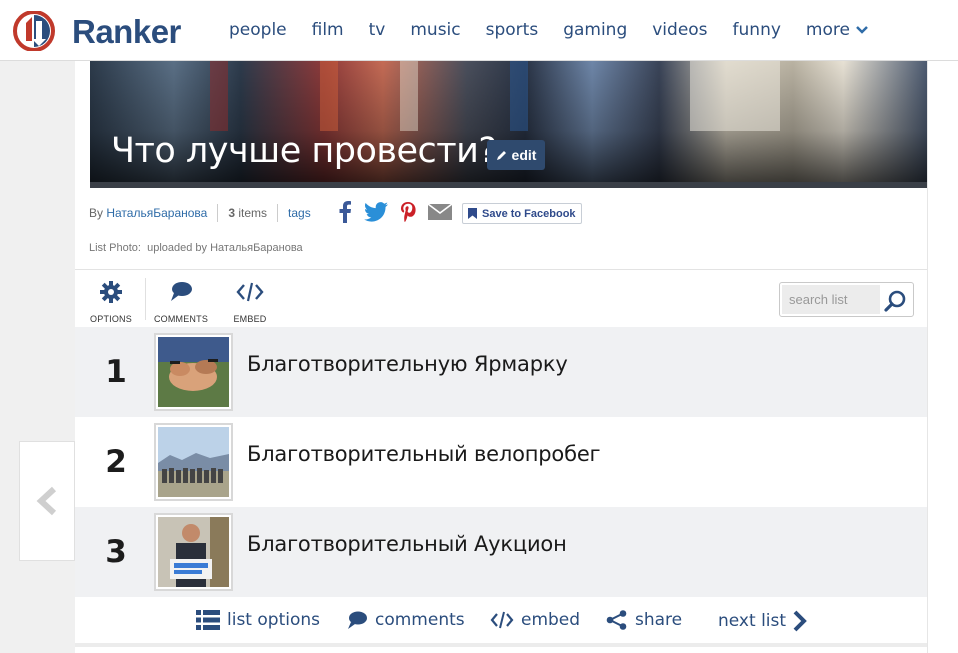 The image size is (958, 653). What do you see at coordinates (299, 213) in the screenshot?
I see `tags-link: tags` at bounding box center [299, 213].